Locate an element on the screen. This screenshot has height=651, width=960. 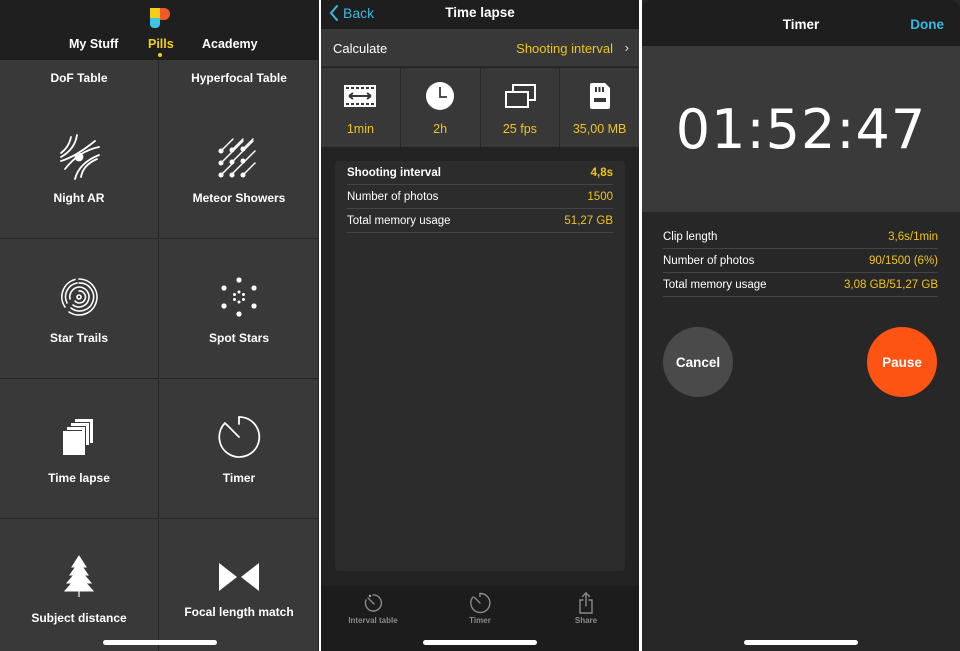
interval-table-icon is located at coordinates (373, 603).